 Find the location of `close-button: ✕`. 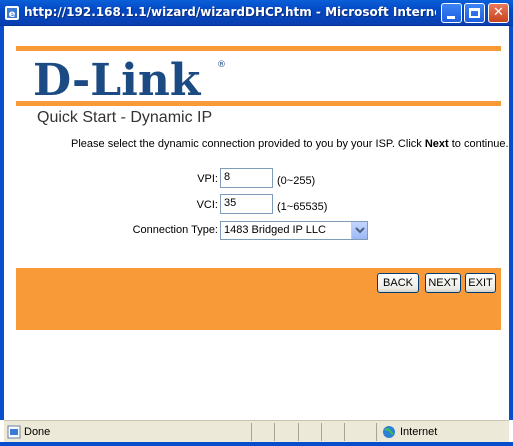

close-button: ✕ is located at coordinates (498, 13).